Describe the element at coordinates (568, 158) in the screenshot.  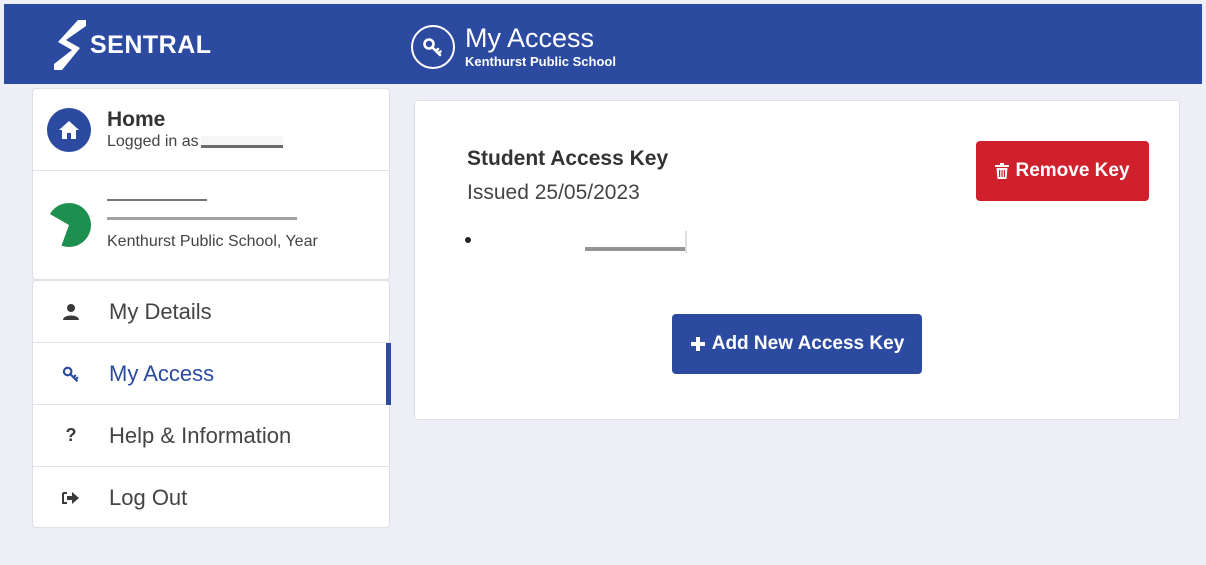
I see `access-key-title: Student Access Key` at that location.